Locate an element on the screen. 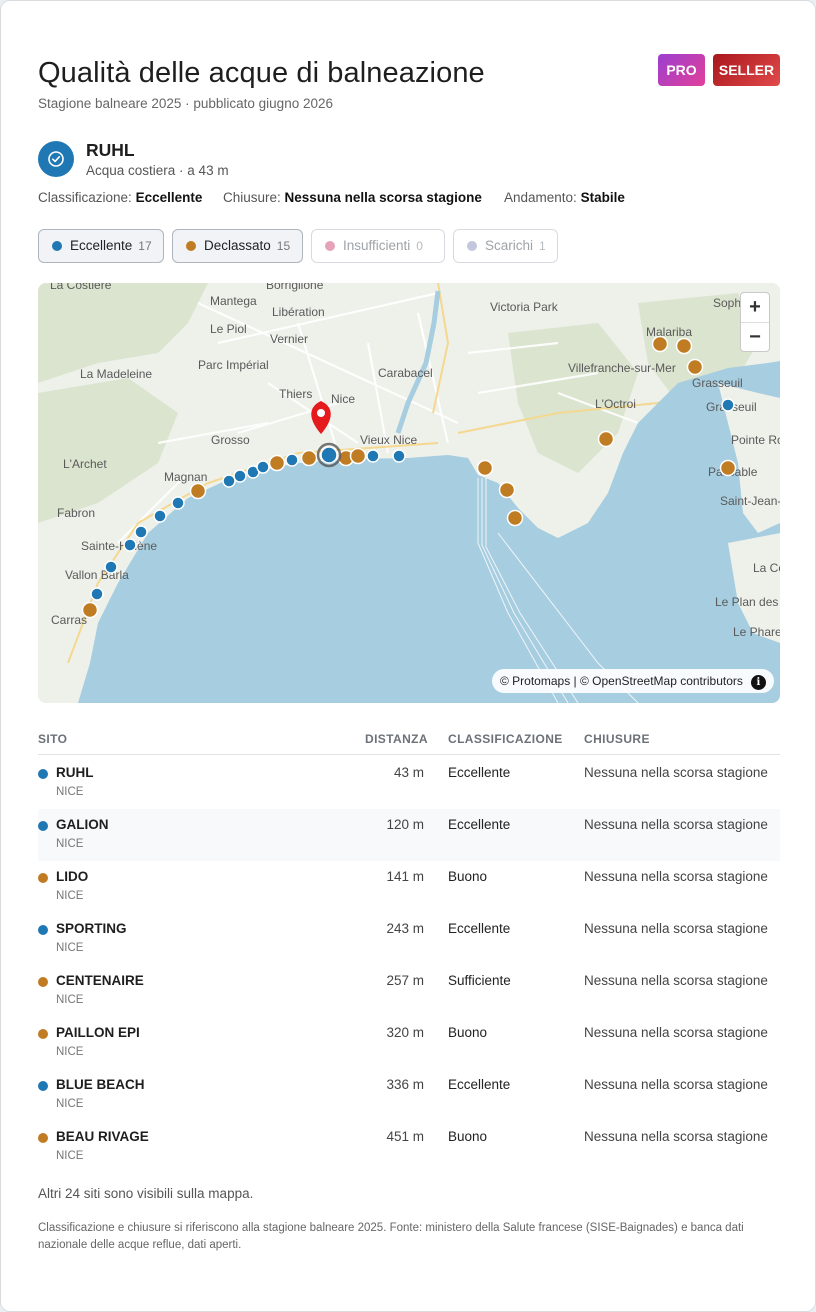 The width and height of the screenshot is (816, 1312). zoom-out-button: − is located at coordinates (755, 336).